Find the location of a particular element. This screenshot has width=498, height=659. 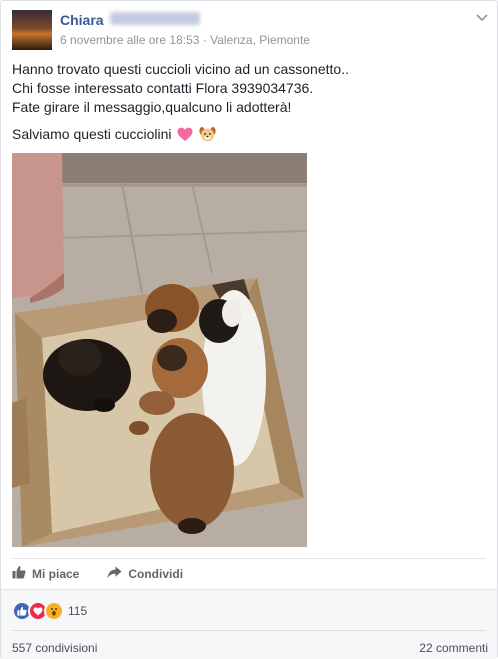

post-actions: Mi piace Condividi is located at coordinates (97, 573).